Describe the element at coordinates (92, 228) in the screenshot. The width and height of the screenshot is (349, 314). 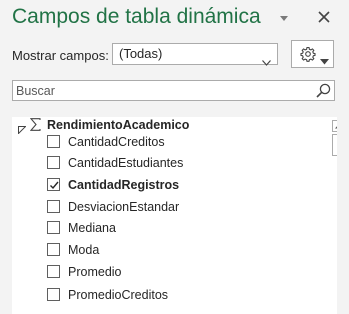
I see `field-label: Mediana` at that location.